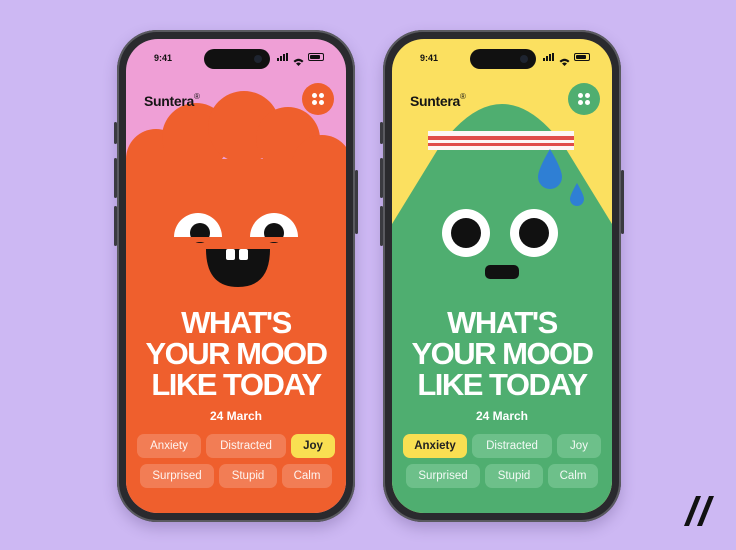 This screenshot has width=736, height=550. What do you see at coordinates (699, 511) in the screenshot?
I see `slash-logo-icon` at bounding box center [699, 511].